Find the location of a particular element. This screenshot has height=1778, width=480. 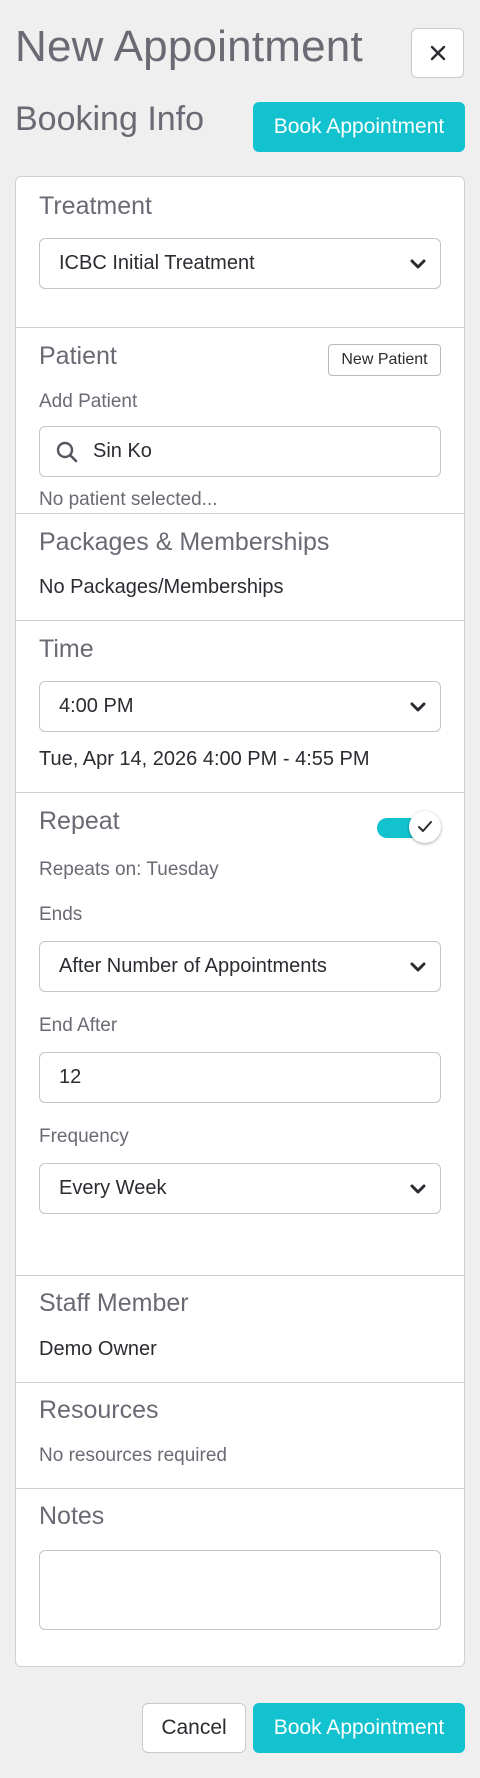

notes-section: Notes is located at coordinates (240, 1578).